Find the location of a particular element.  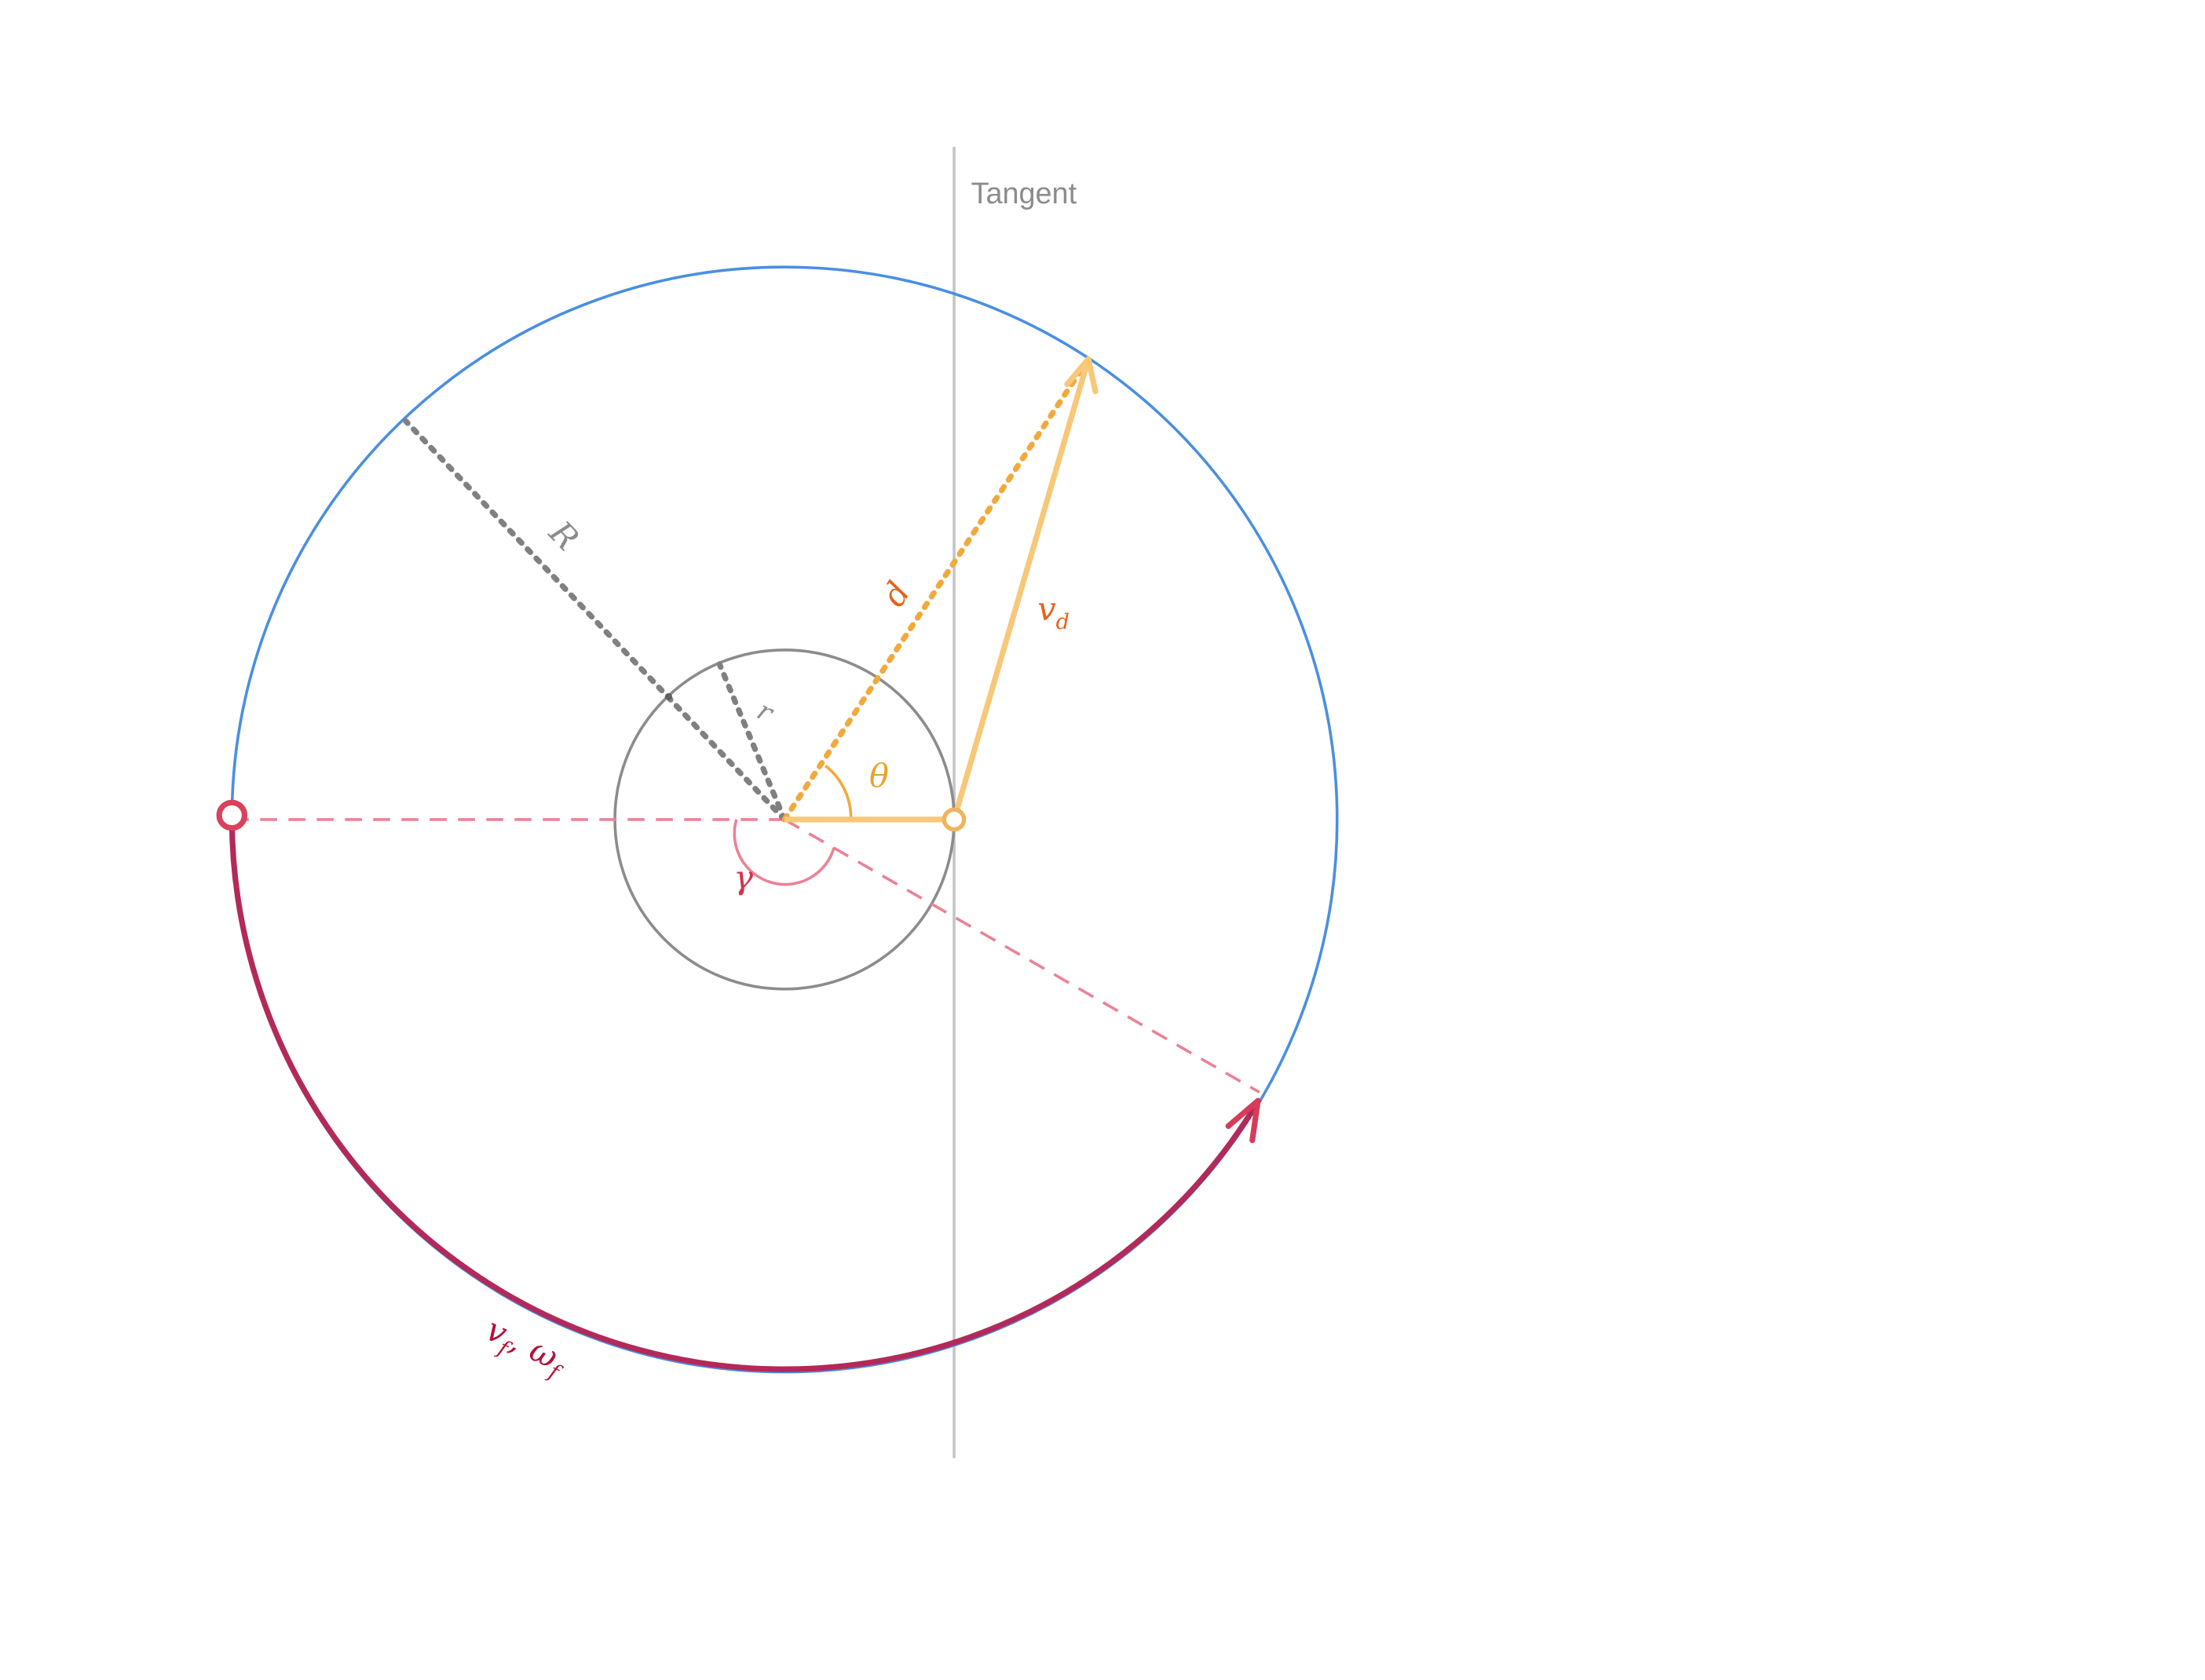

inner-radius-label: r is located at coordinates (765, 712).